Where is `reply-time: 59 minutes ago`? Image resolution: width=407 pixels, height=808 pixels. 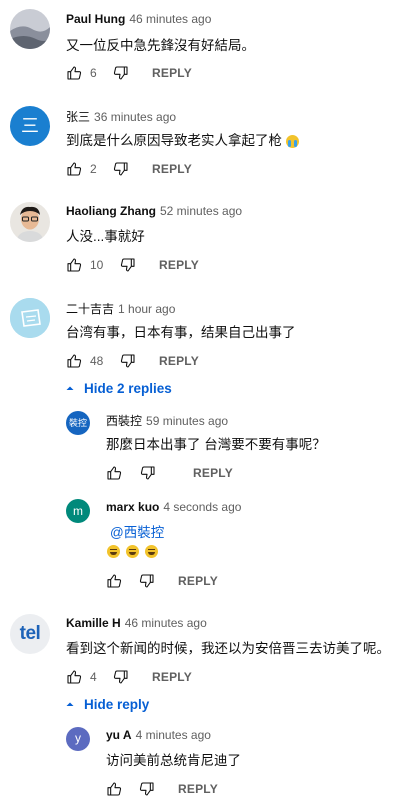 reply-time: 59 minutes ago is located at coordinates (187, 421).